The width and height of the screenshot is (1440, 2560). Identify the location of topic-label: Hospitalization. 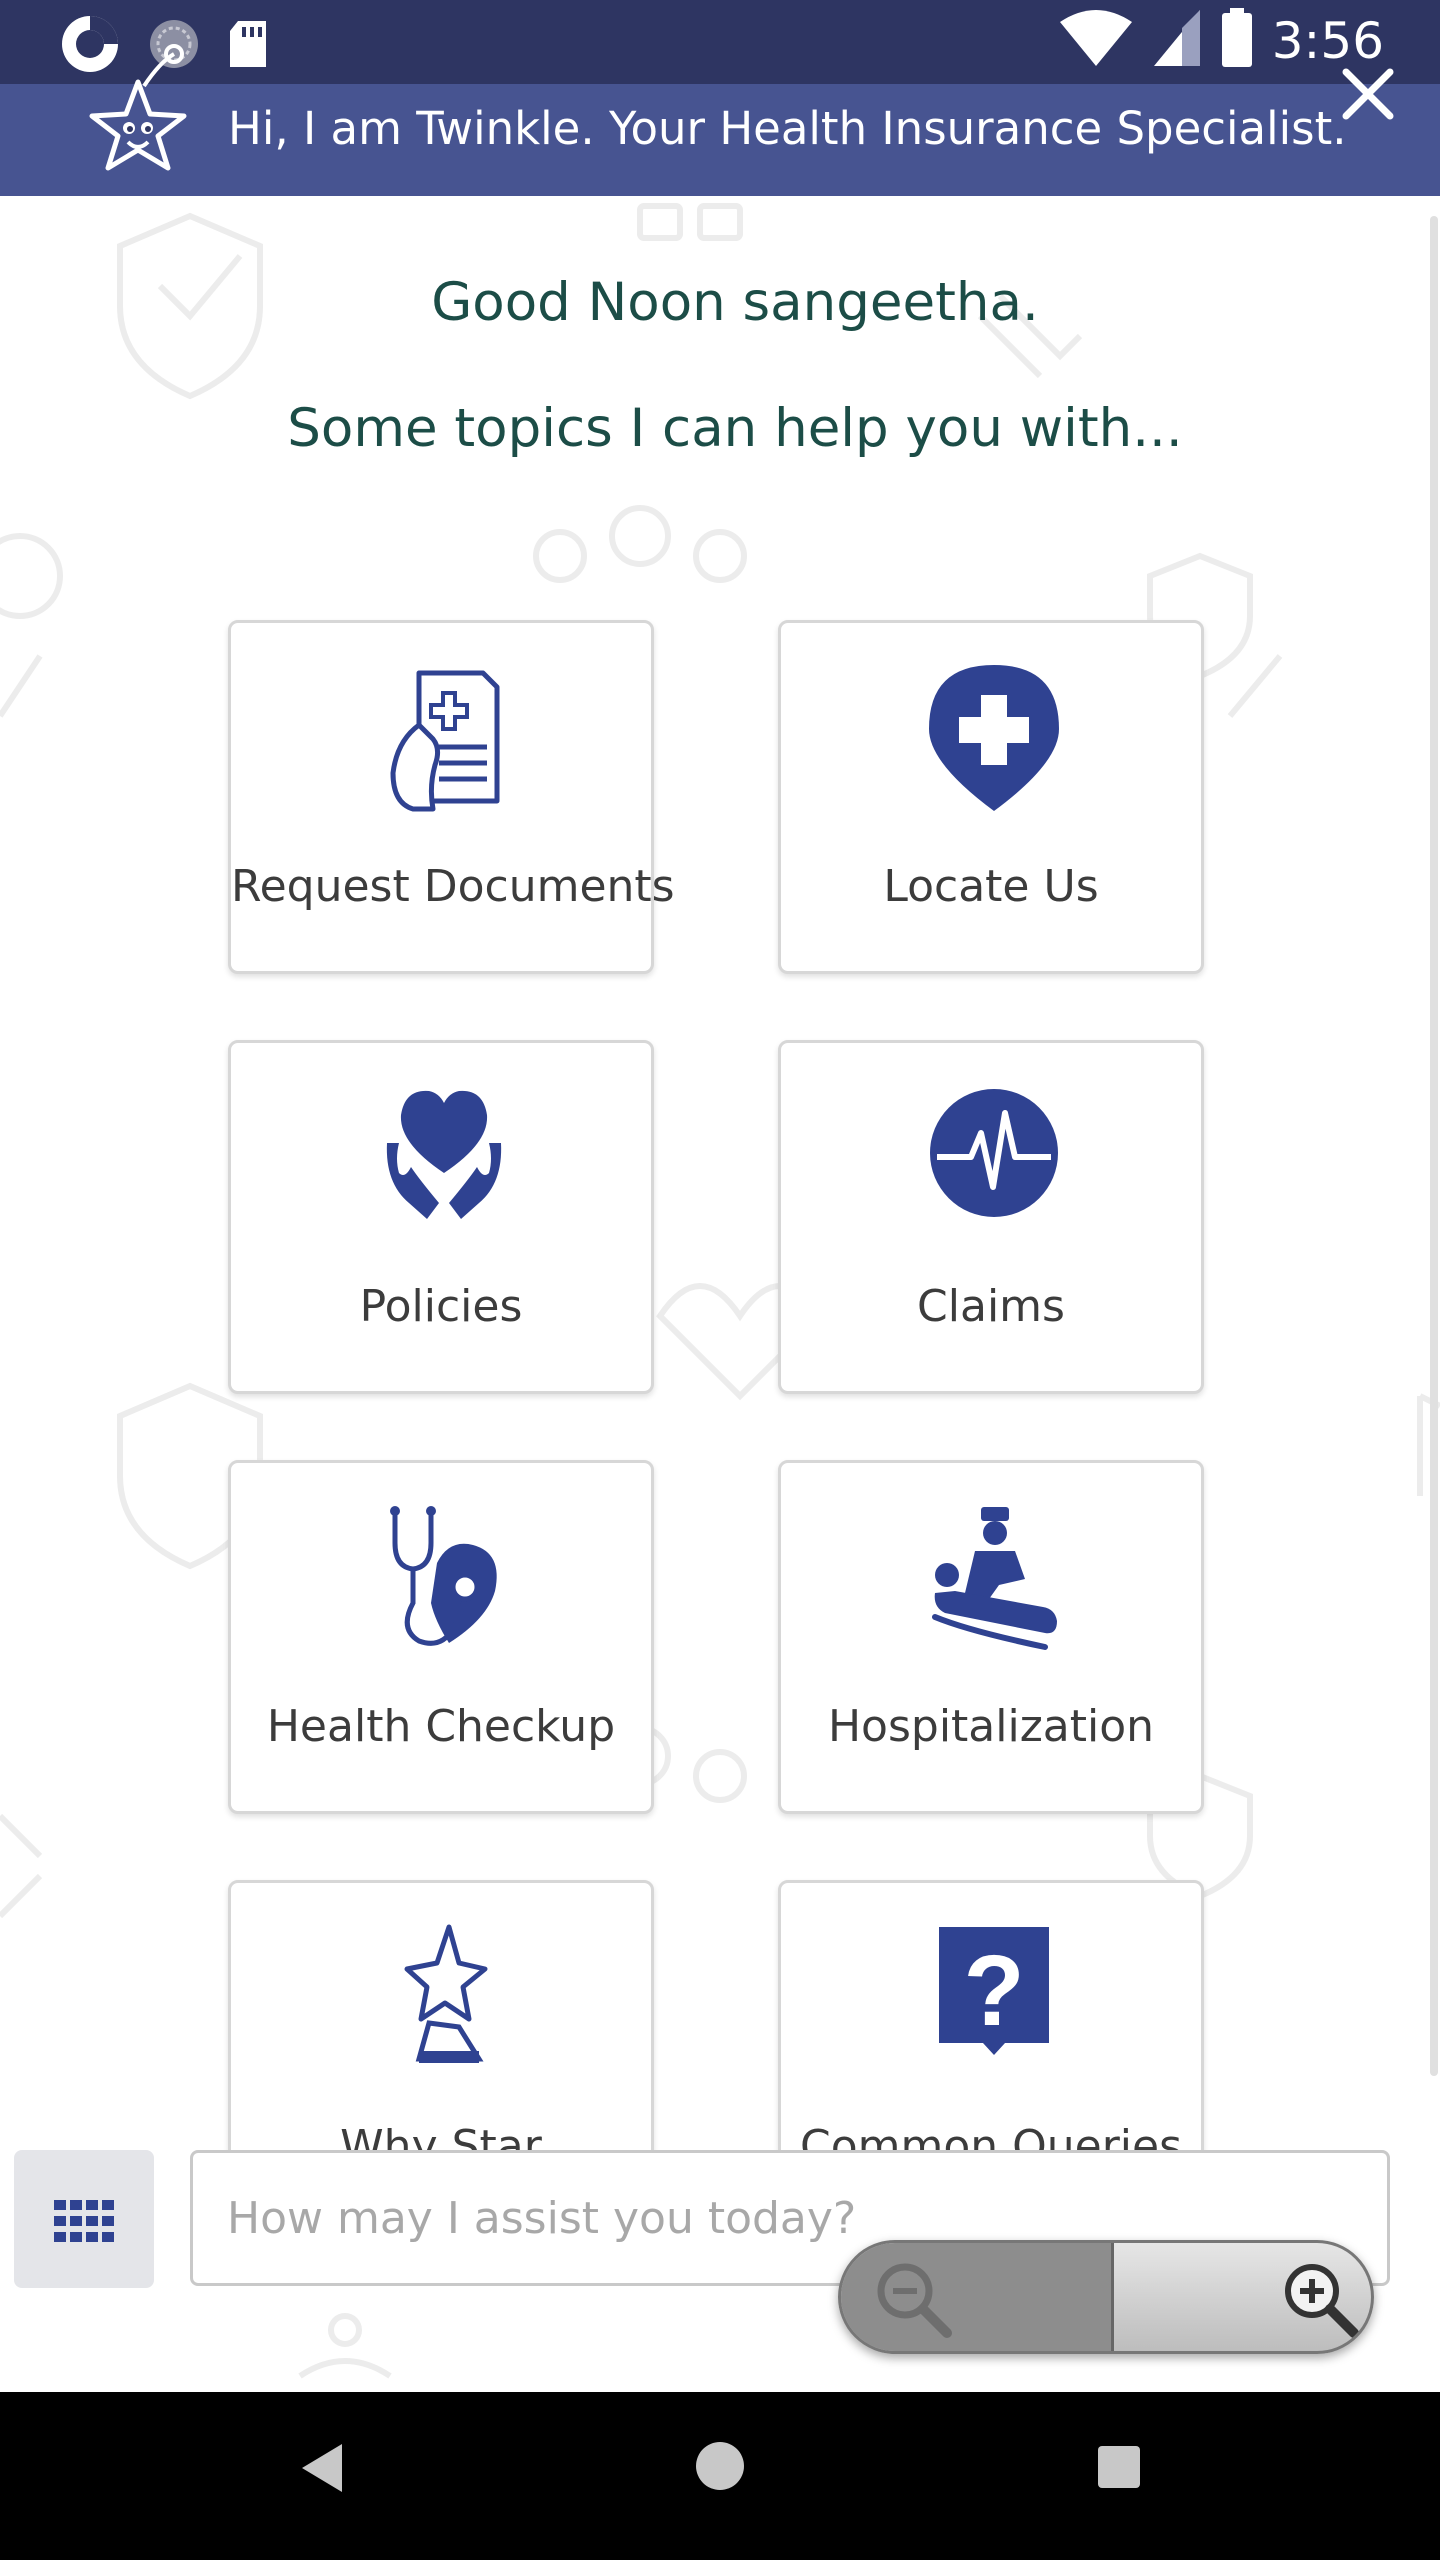
(991, 1726).